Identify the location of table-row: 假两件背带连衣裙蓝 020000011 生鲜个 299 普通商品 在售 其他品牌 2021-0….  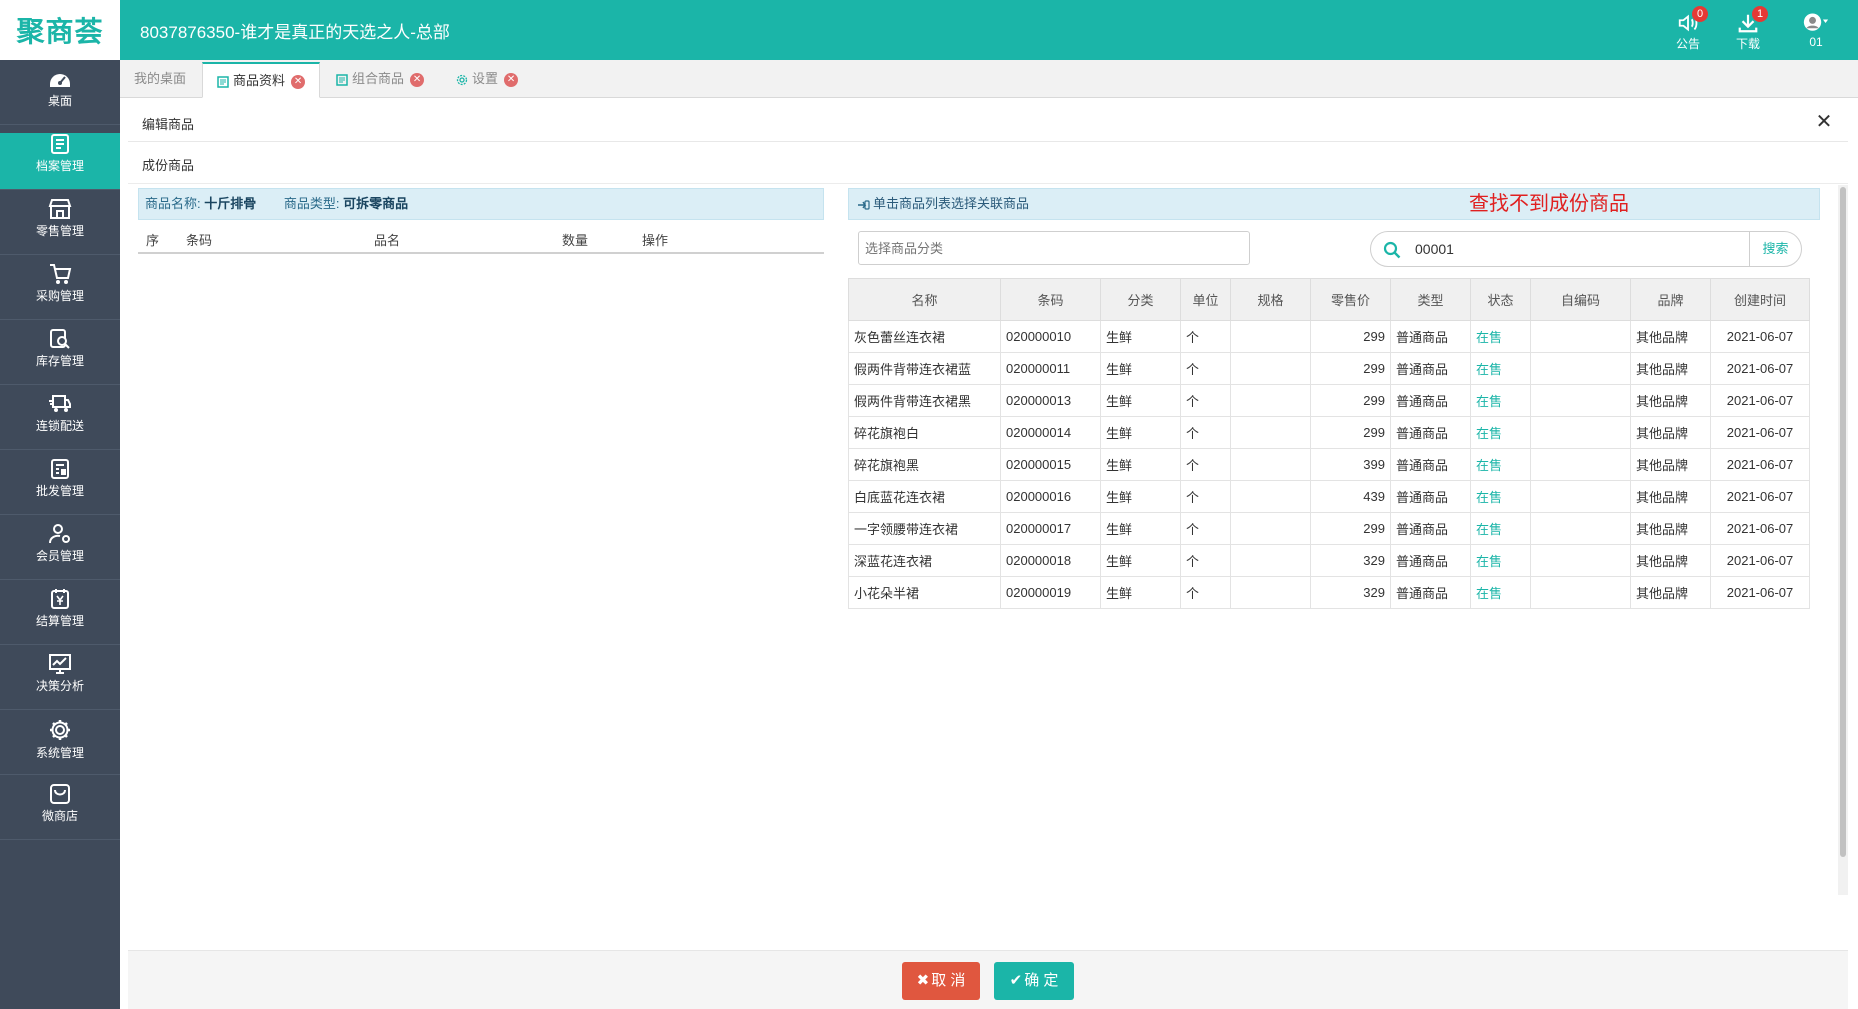
(1329, 368).